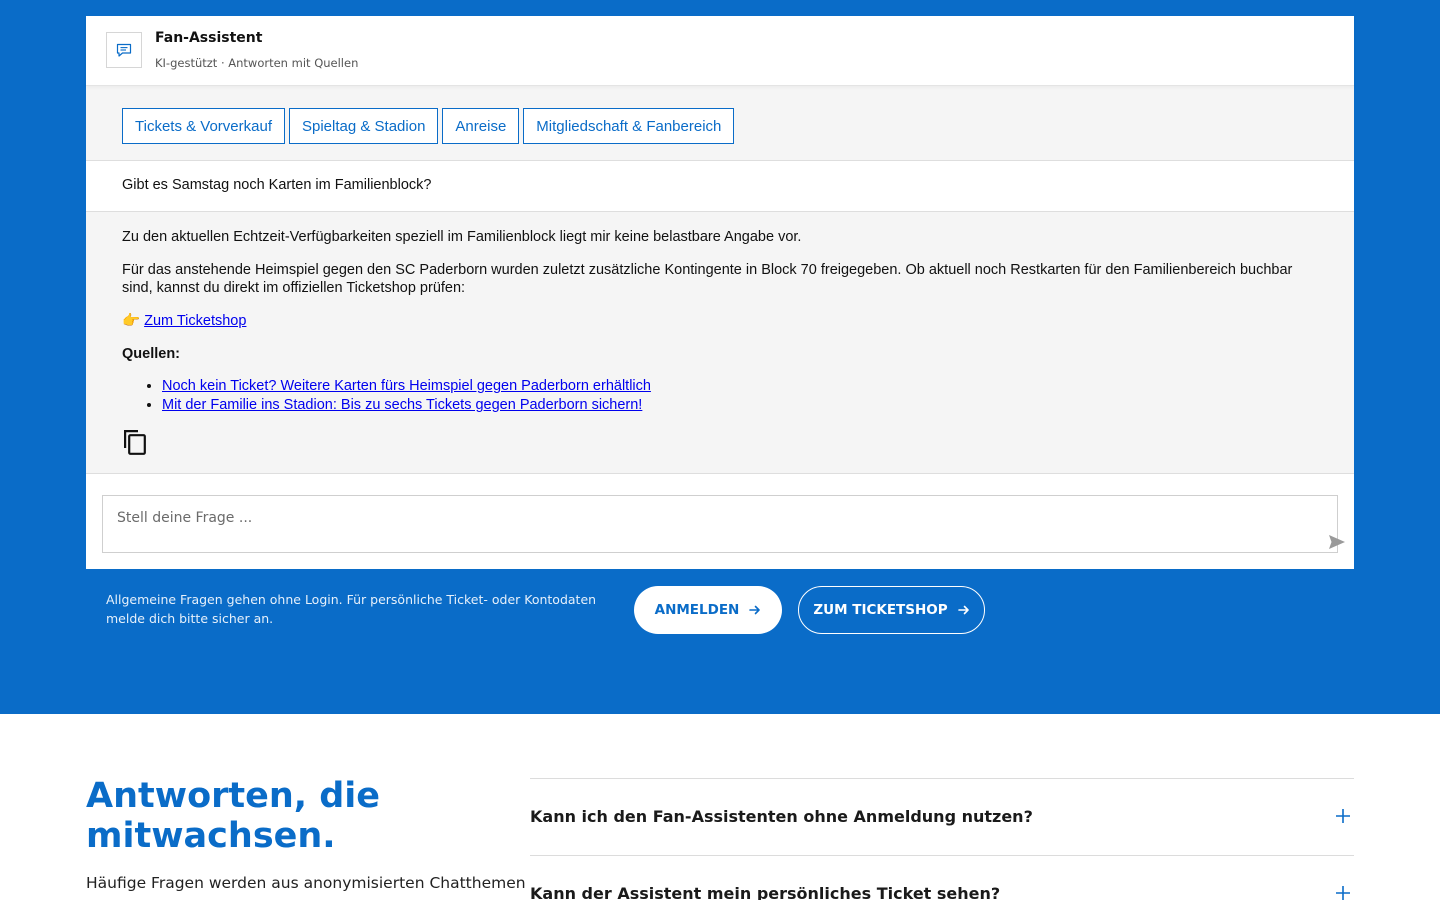 This screenshot has height=900, width=1440. What do you see at coordinates (233, 816) in the screenshot?
I see `faq-heading: Antworten, die mitwachsen.` at bounding box center [233, 816].